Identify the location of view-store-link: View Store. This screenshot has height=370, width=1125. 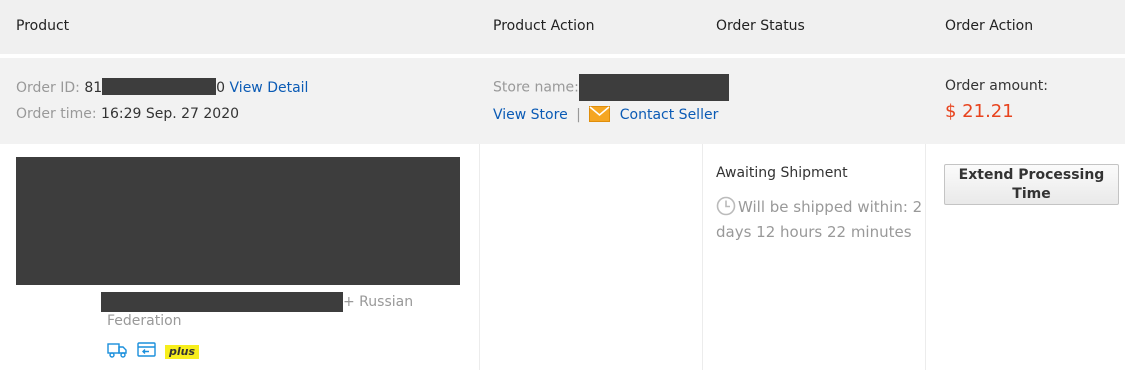
(530, 115).